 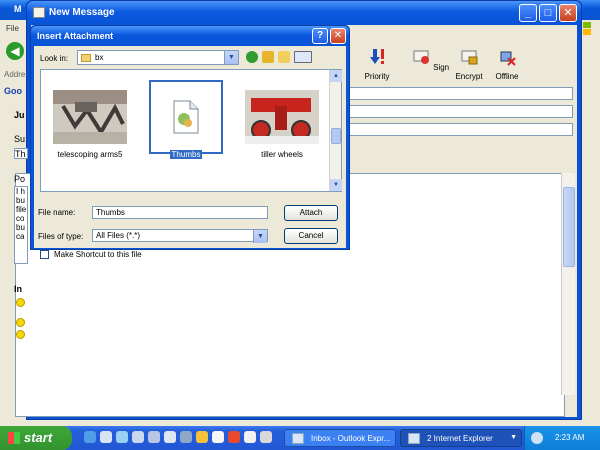 What do you see at coordinates (469, 57) in the screenshot?
I see `encrypt-icon` at bounding box center [469, 57].